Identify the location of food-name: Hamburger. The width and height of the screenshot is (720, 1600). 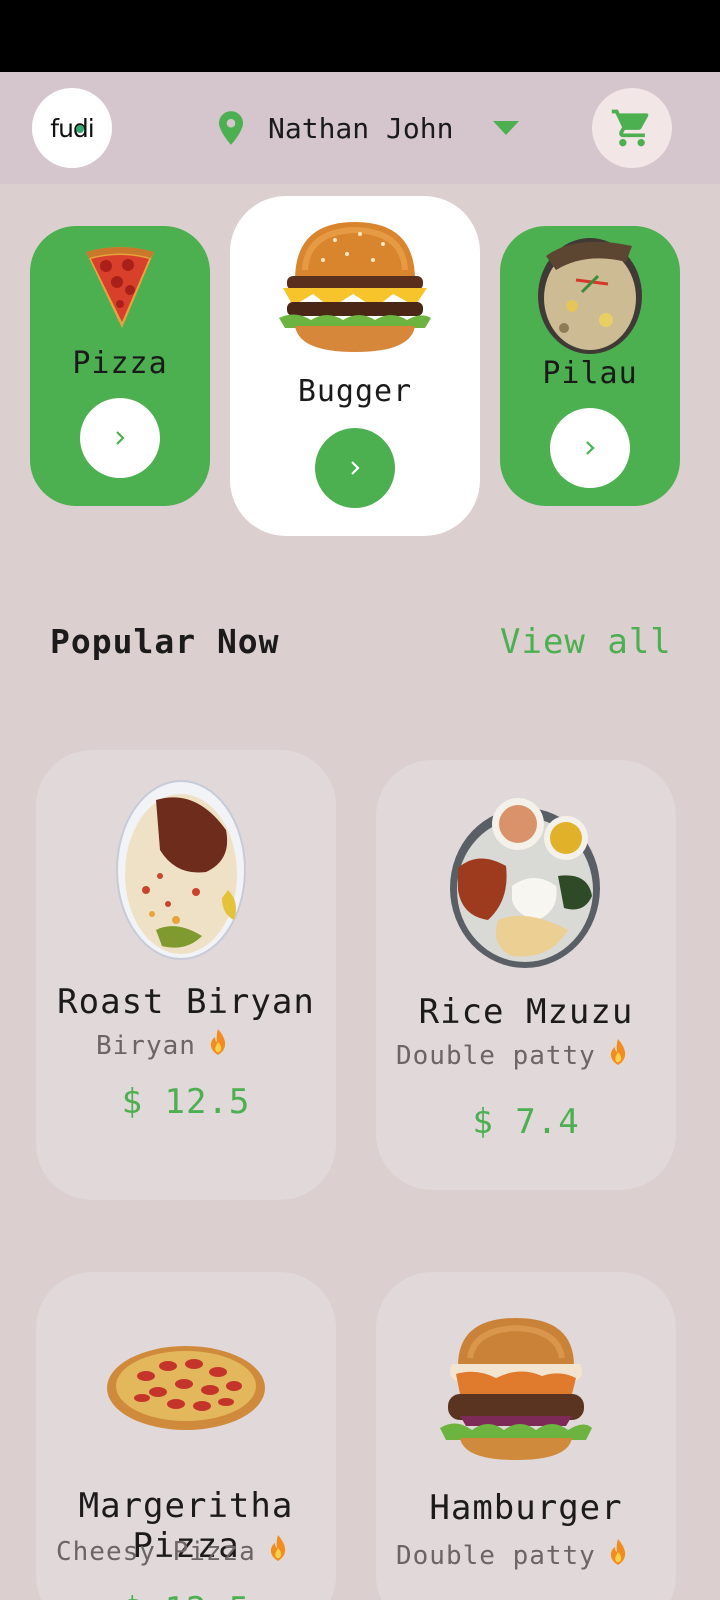
(526, 1508).